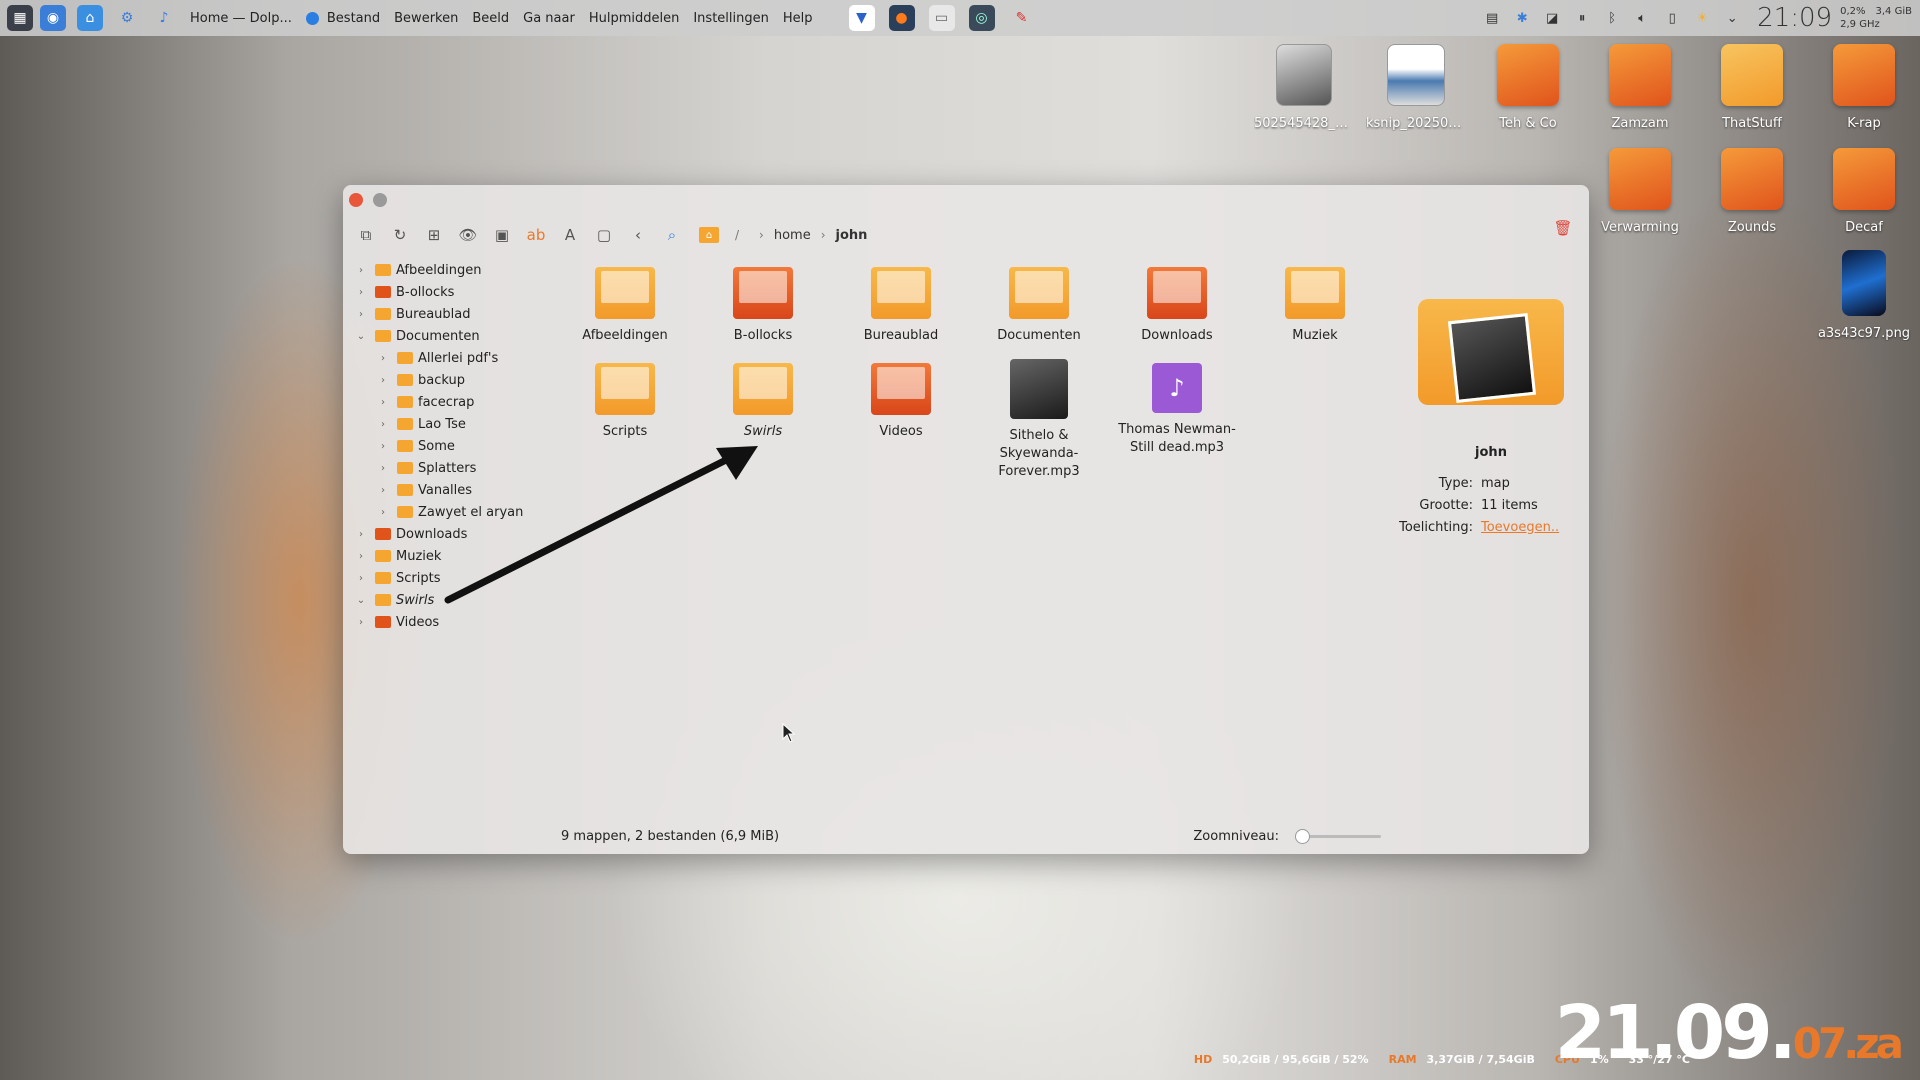 This screenshot has width=1920, height=1080. What do you see at coordinates (1794, 18) in the screenshot?
I see `clock: 21:09` at bounding box center [1794, 18].